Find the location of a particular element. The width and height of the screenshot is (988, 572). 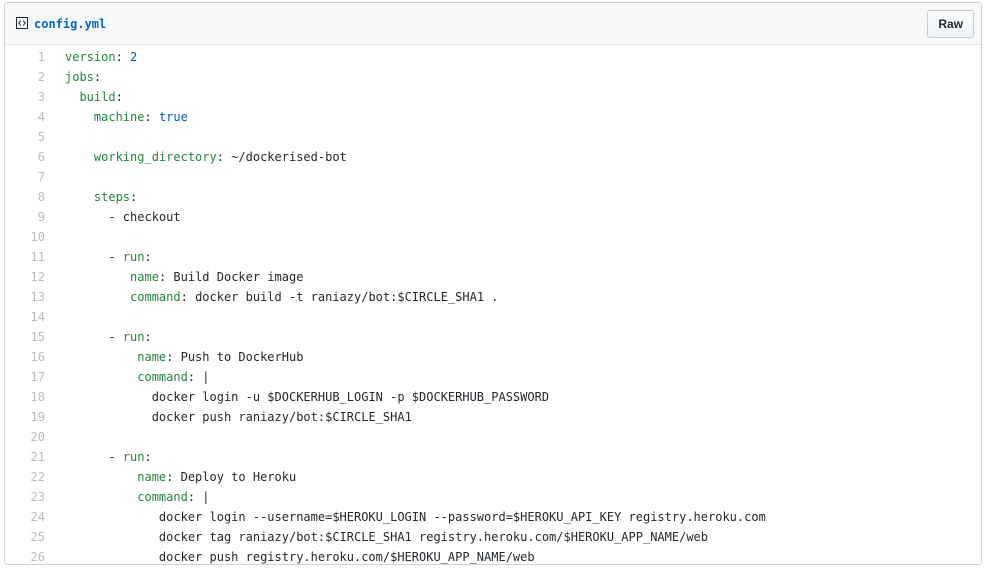

yaml-value: true is located at coordinates (173, 117).